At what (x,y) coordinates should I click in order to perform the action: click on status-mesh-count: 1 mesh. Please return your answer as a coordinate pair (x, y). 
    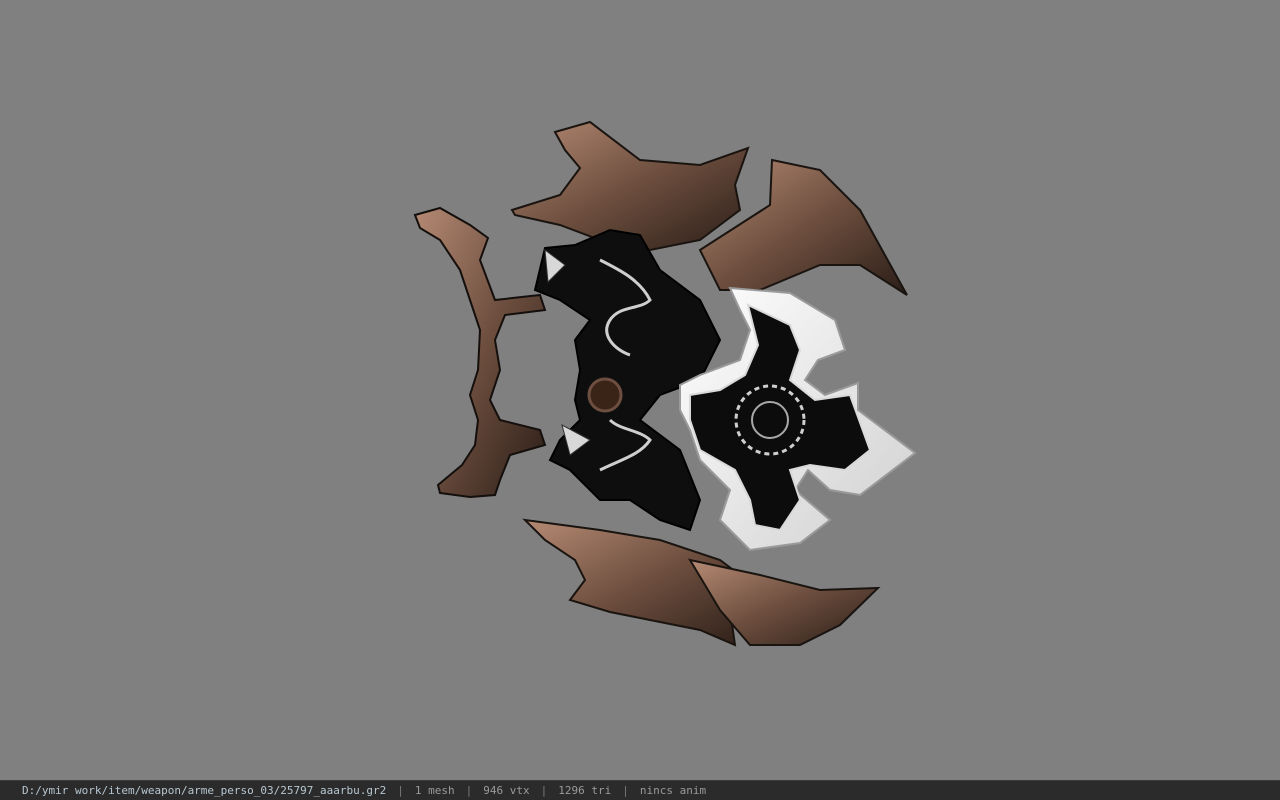
    Looking at the image, I should click on (434, 790).